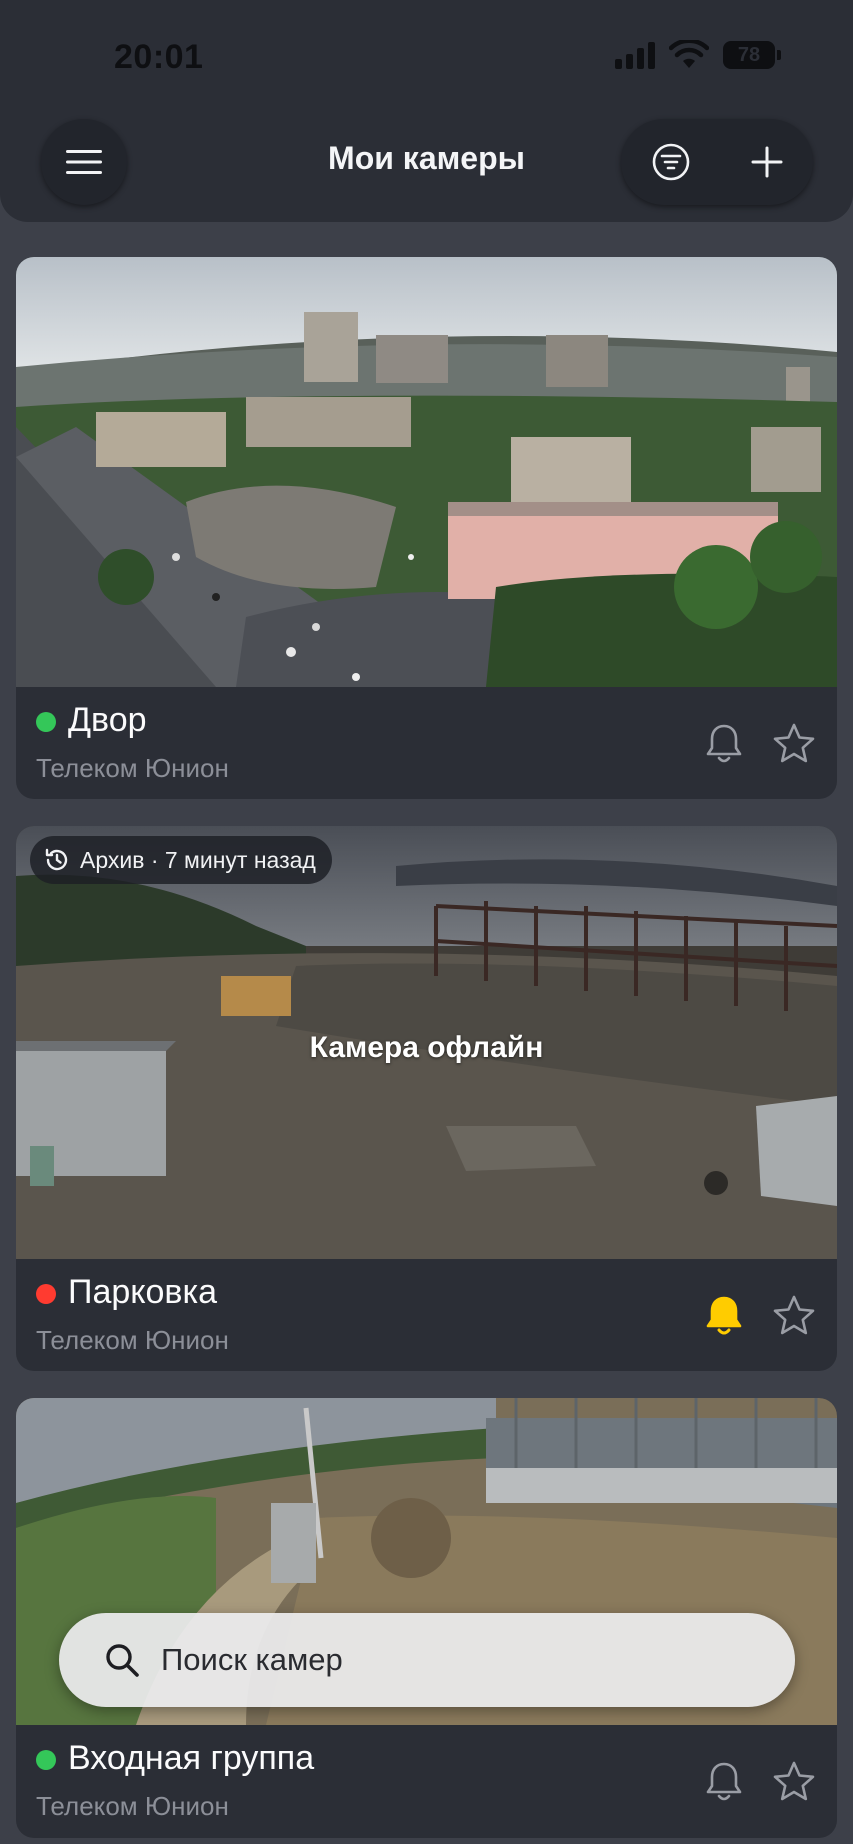  Describe the element at coordinates (143, 1292) in the screenshot. I see `camera-name: Парковка` at that location.